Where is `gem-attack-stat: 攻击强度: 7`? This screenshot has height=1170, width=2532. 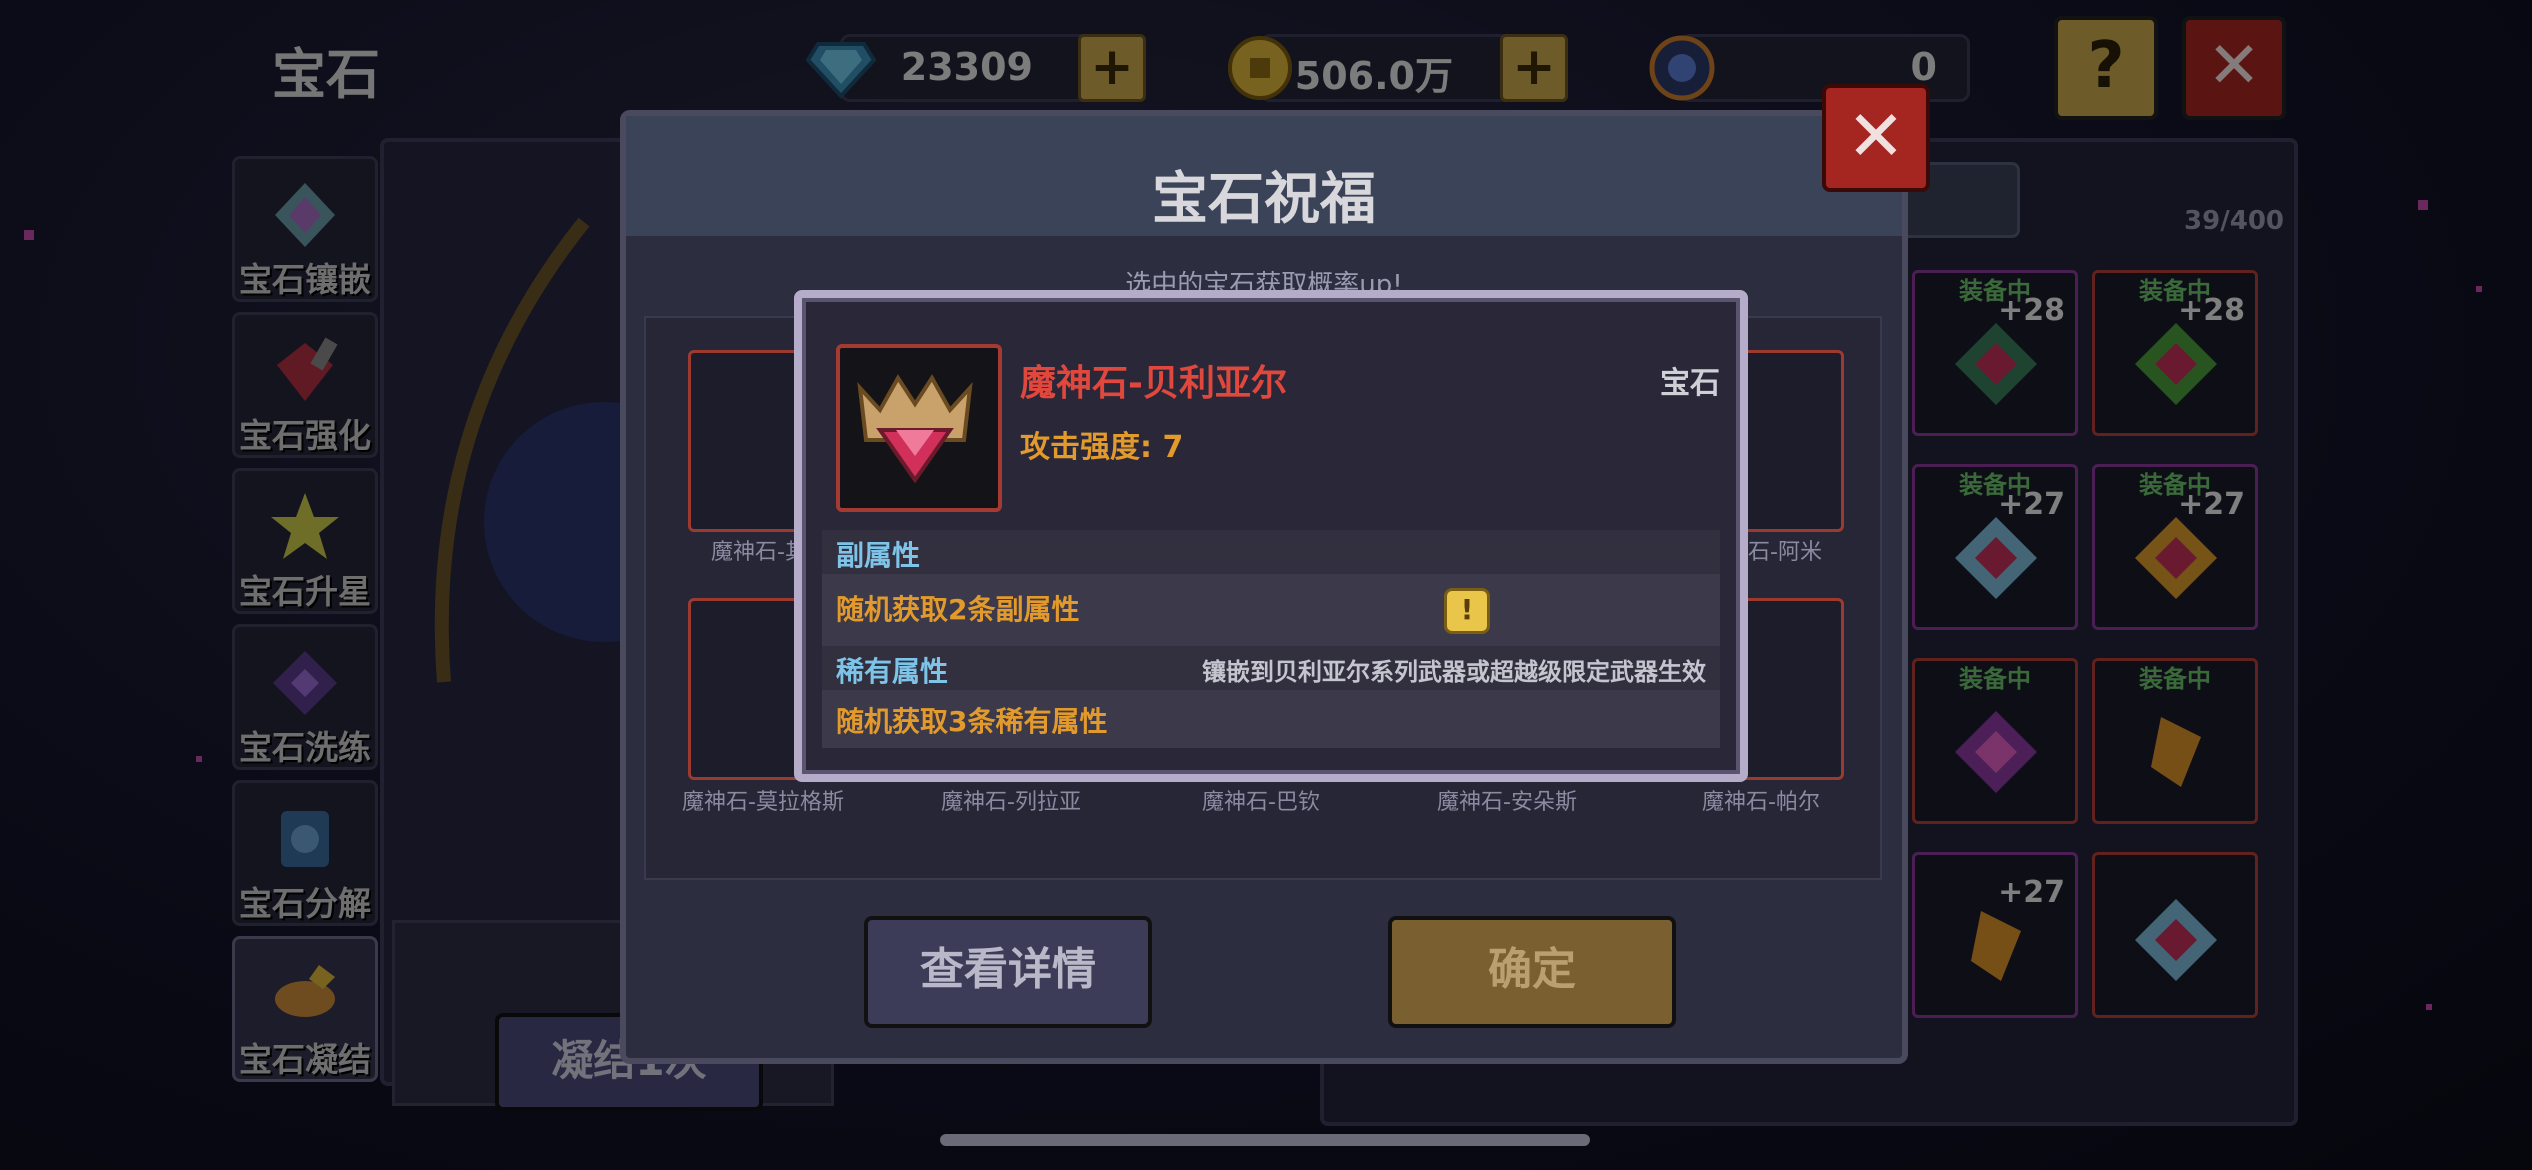
gem-attack-stat: 攻击强度: 7 is located at coordinates (1102, 447).